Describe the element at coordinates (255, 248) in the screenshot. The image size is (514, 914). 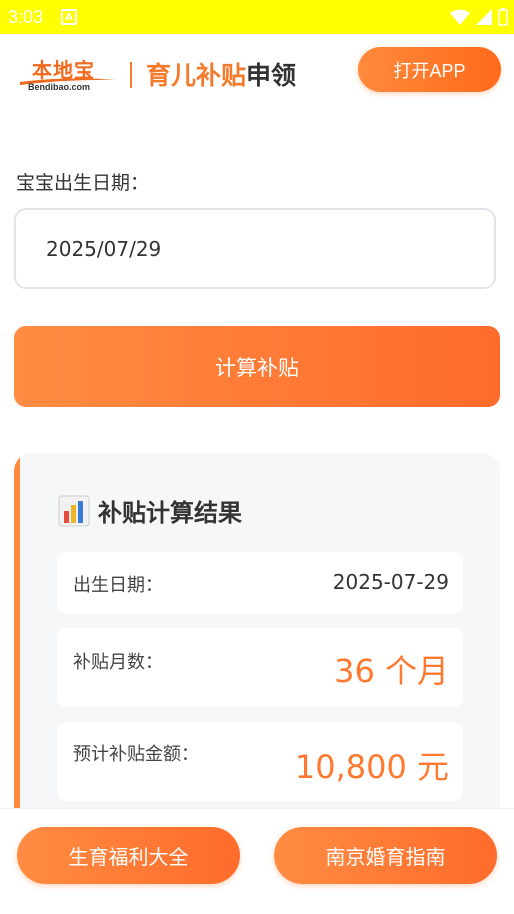
I see `birth-date-input` at that location.